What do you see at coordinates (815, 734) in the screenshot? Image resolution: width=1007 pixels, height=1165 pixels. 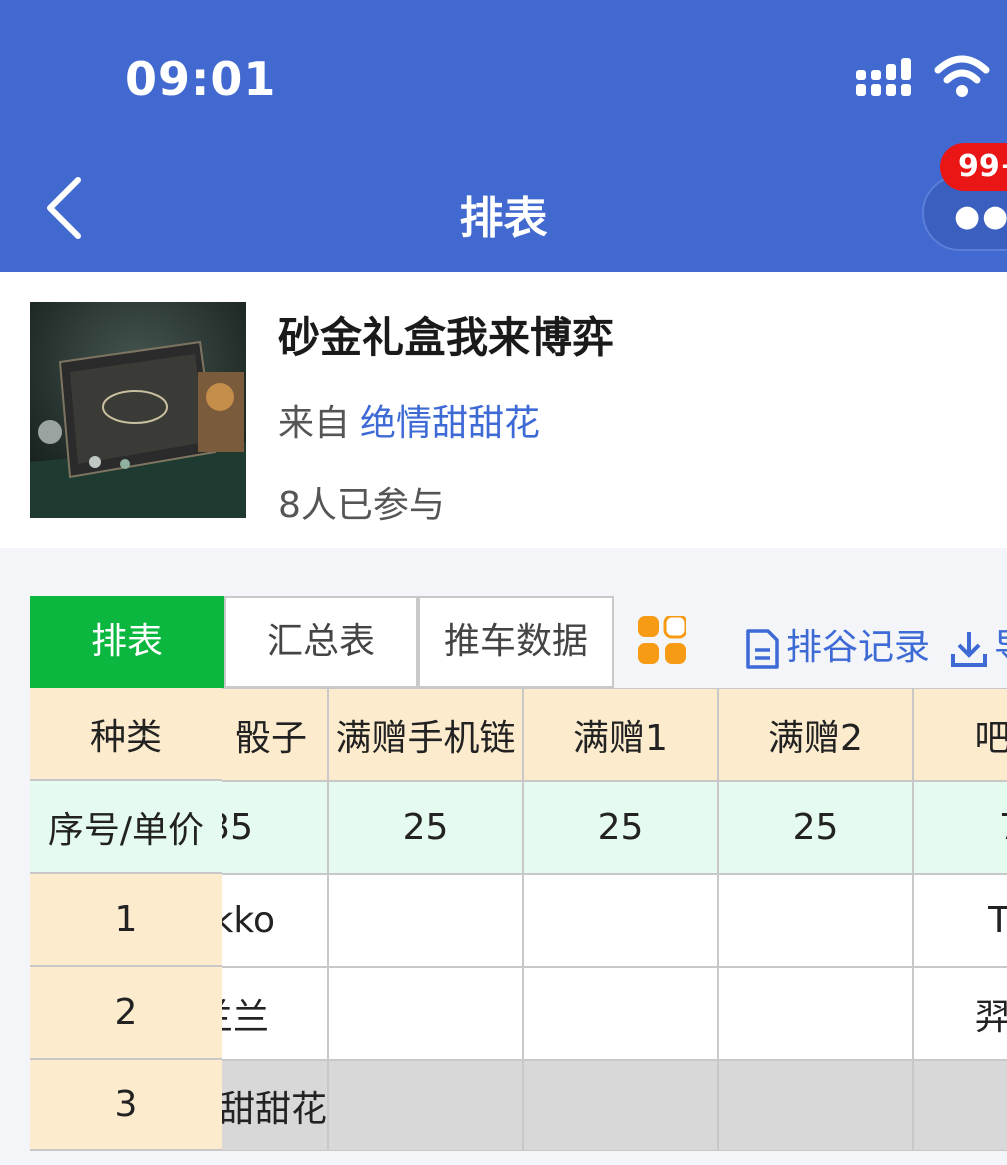 I see `column-header: 满赠2` at bounding box center [815, 734].